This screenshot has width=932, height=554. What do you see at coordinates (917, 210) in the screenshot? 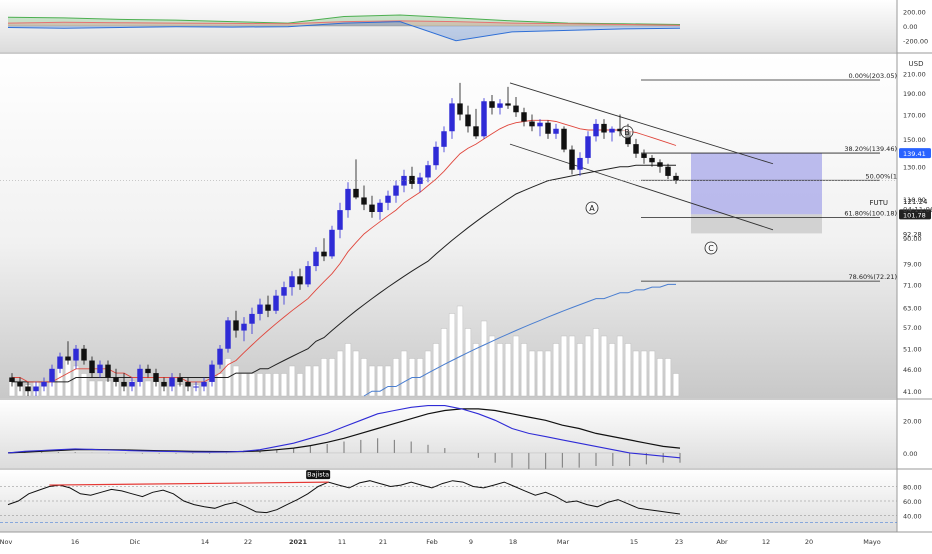
I see `countdown-label: 04:11:06` at bounding box center [917, 210].